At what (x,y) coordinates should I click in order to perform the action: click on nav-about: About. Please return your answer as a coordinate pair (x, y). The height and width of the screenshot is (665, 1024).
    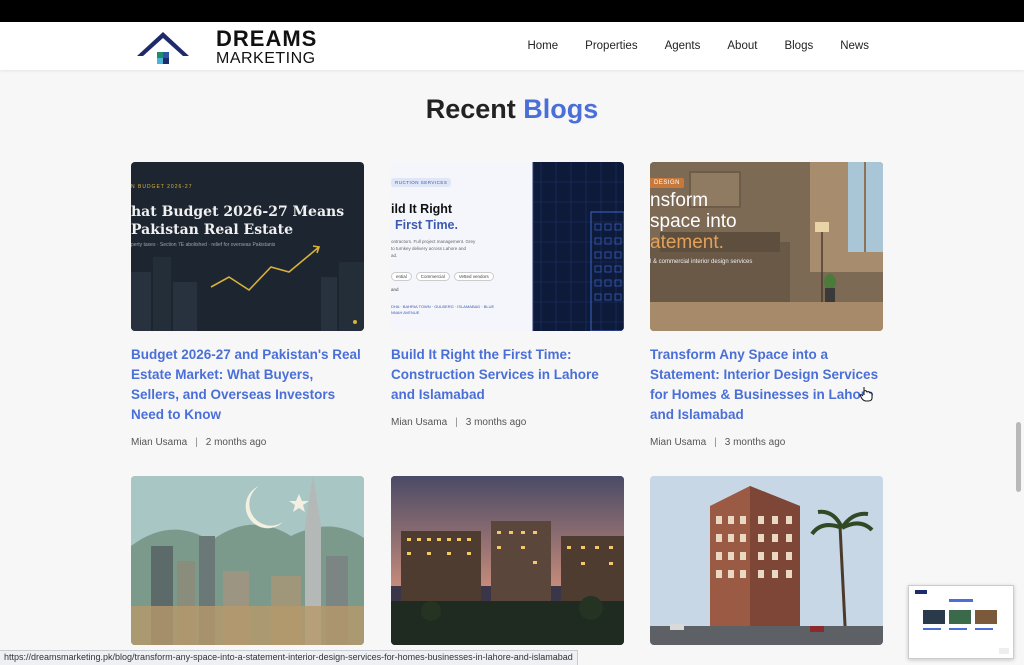
    Looking at the image, I should click on (742, 46).